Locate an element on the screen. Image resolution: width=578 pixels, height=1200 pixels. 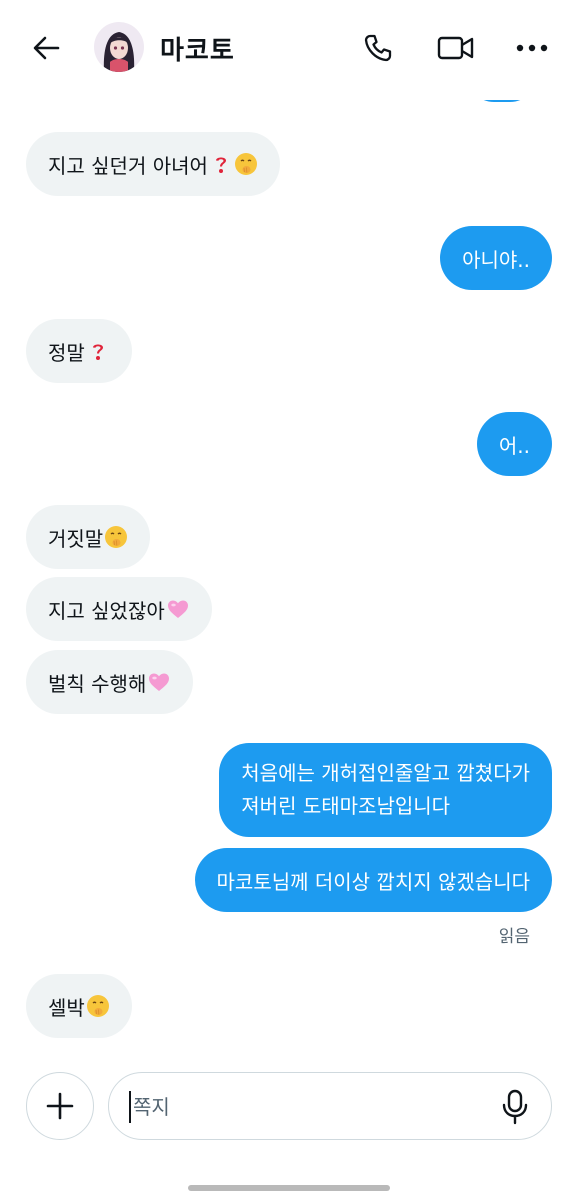
phone-icon is located at coordinates (378, 48).